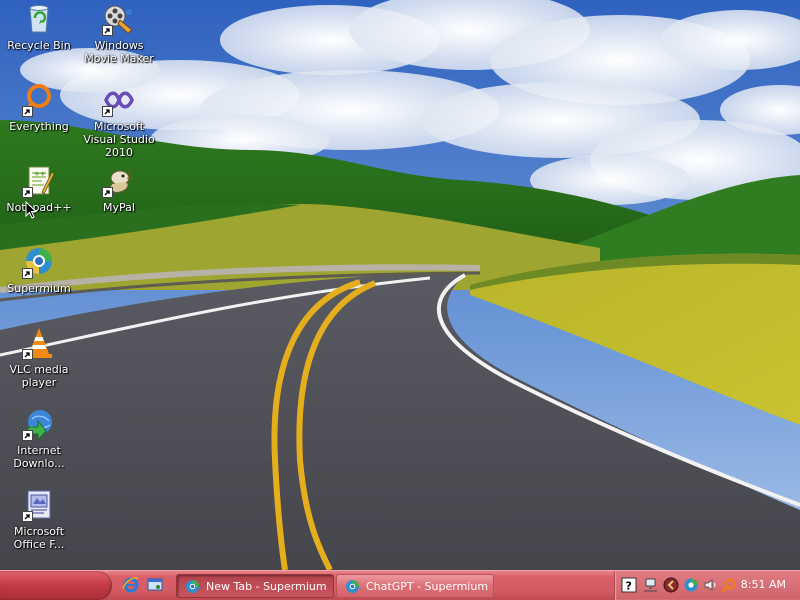 The width and height of the screenshot is (800, 600). Describe the element at coordinates (39, 505) in the screenshot. I see `office-file-icon` at that location.